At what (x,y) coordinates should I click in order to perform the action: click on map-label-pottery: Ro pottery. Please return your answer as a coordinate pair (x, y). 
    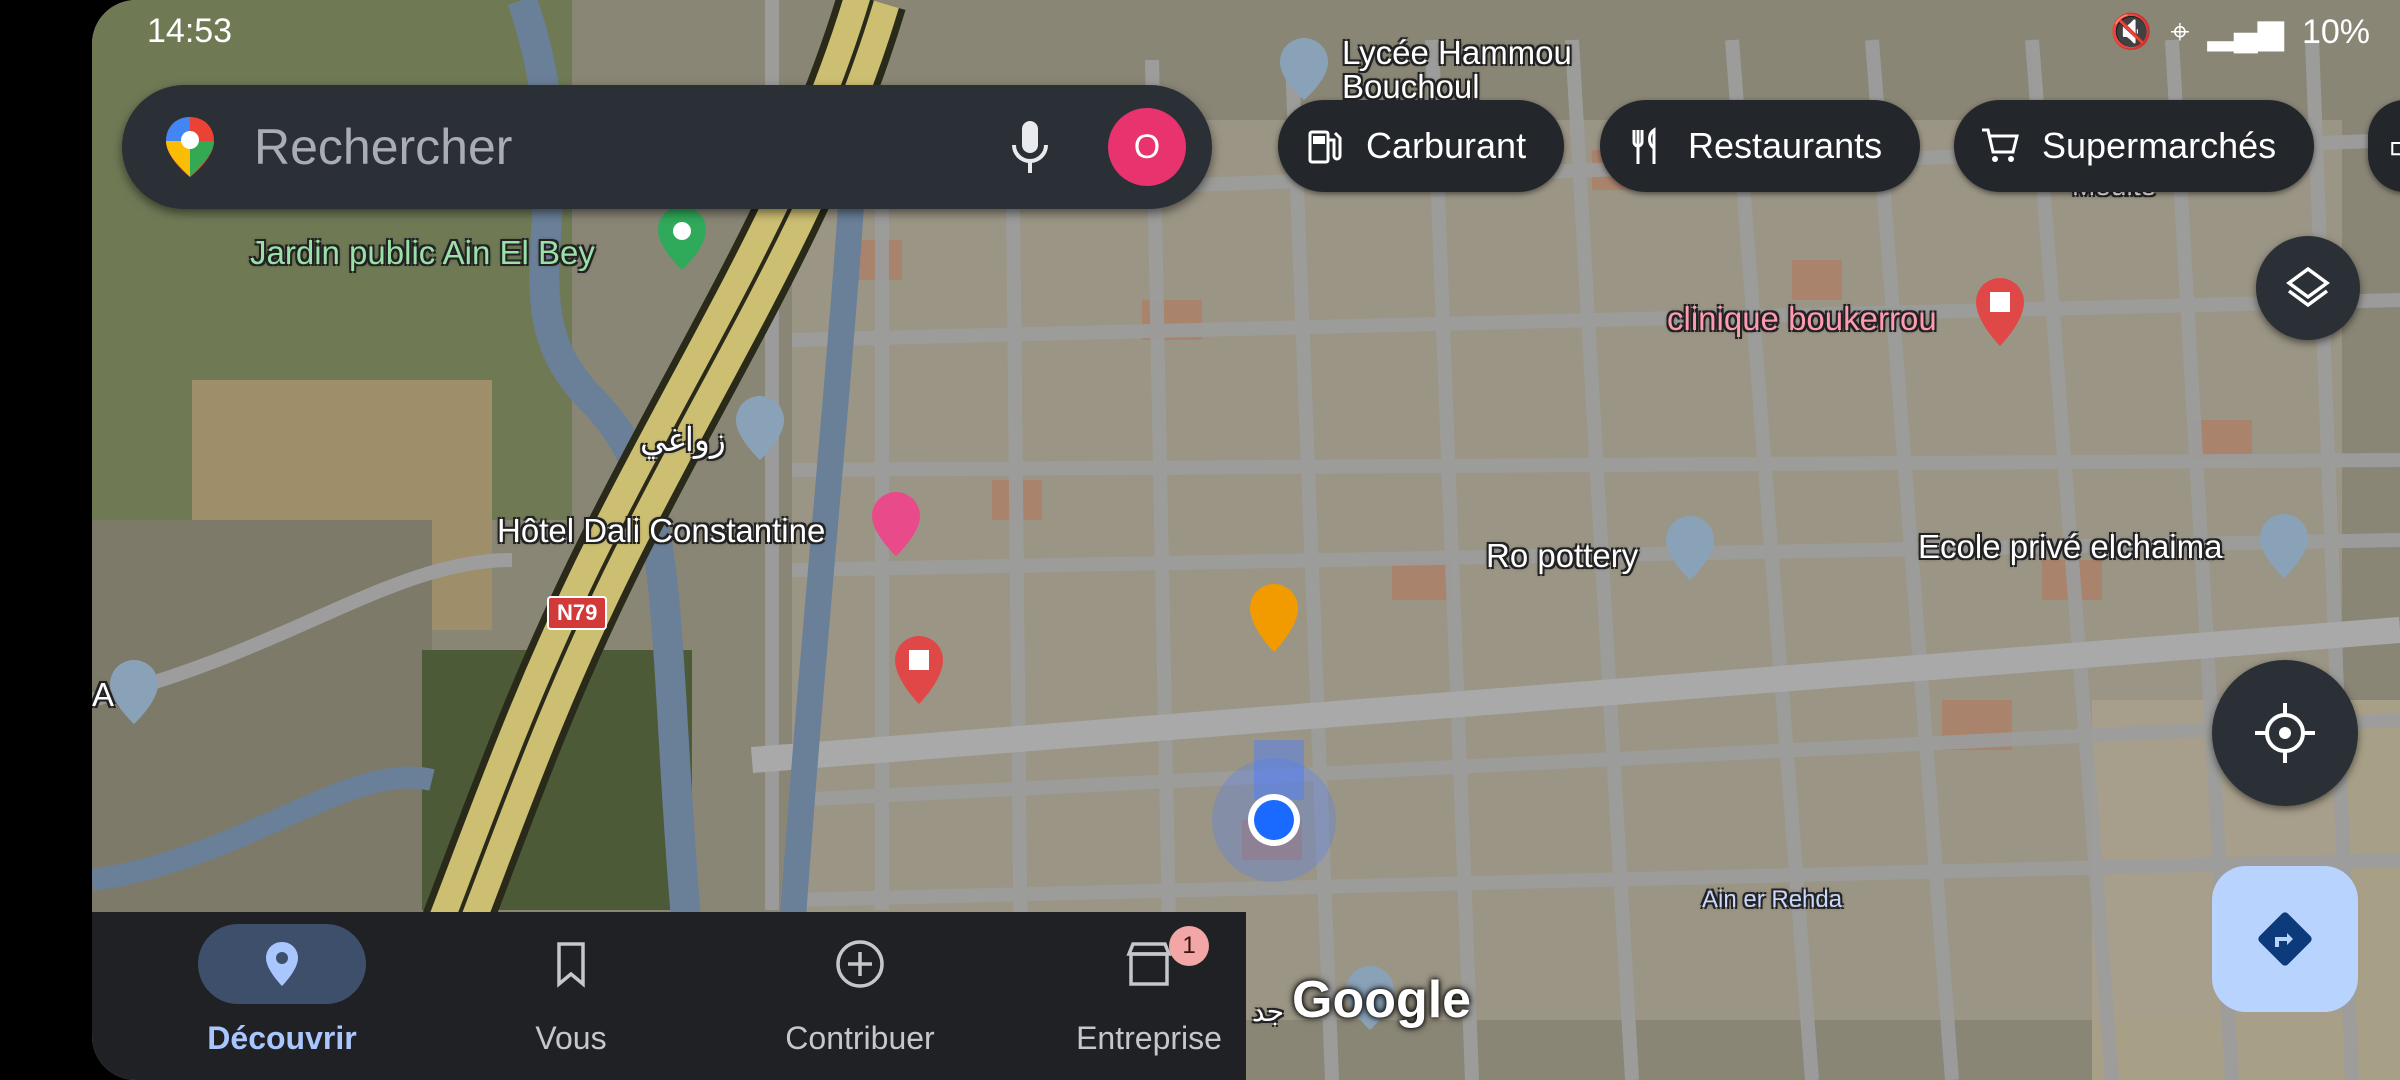
    Looking at the image, I should click on (1562, 556).